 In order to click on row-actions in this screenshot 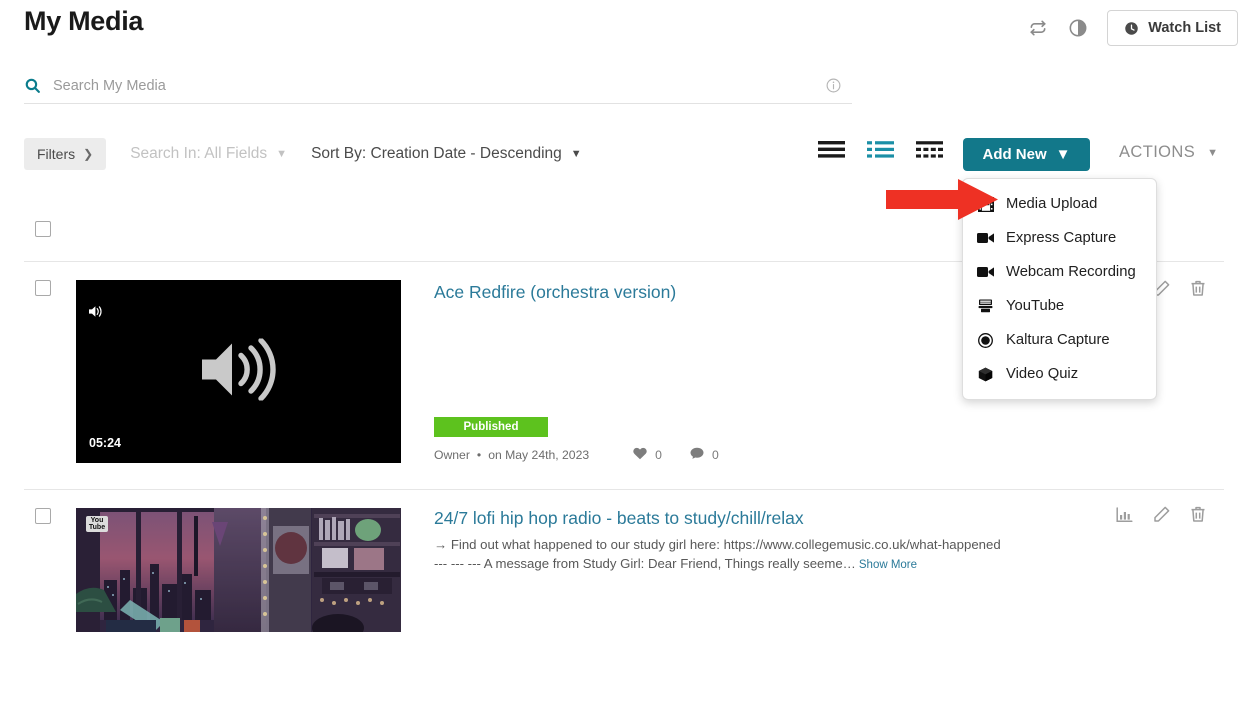, I will do `click(1161, 514)`.